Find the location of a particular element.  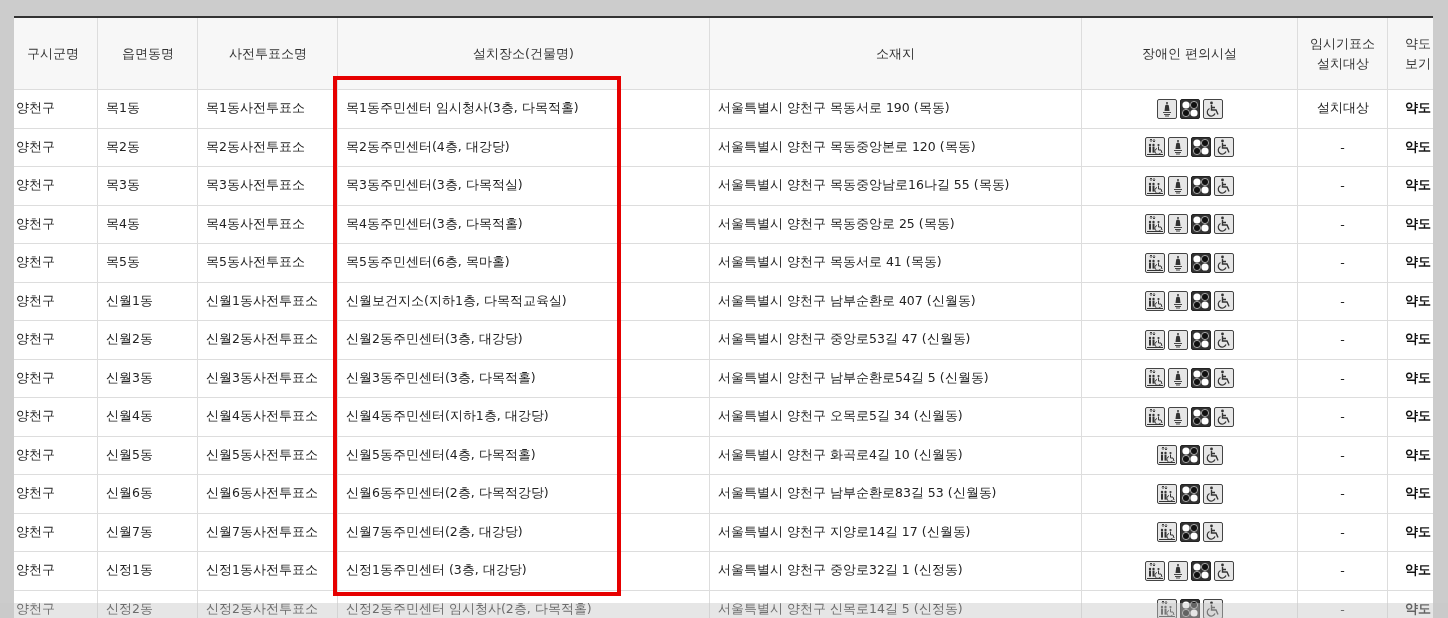

table-cell: 서울특별시 양천구 목동서로 41 (목동) is located at coordinates (896, 263).